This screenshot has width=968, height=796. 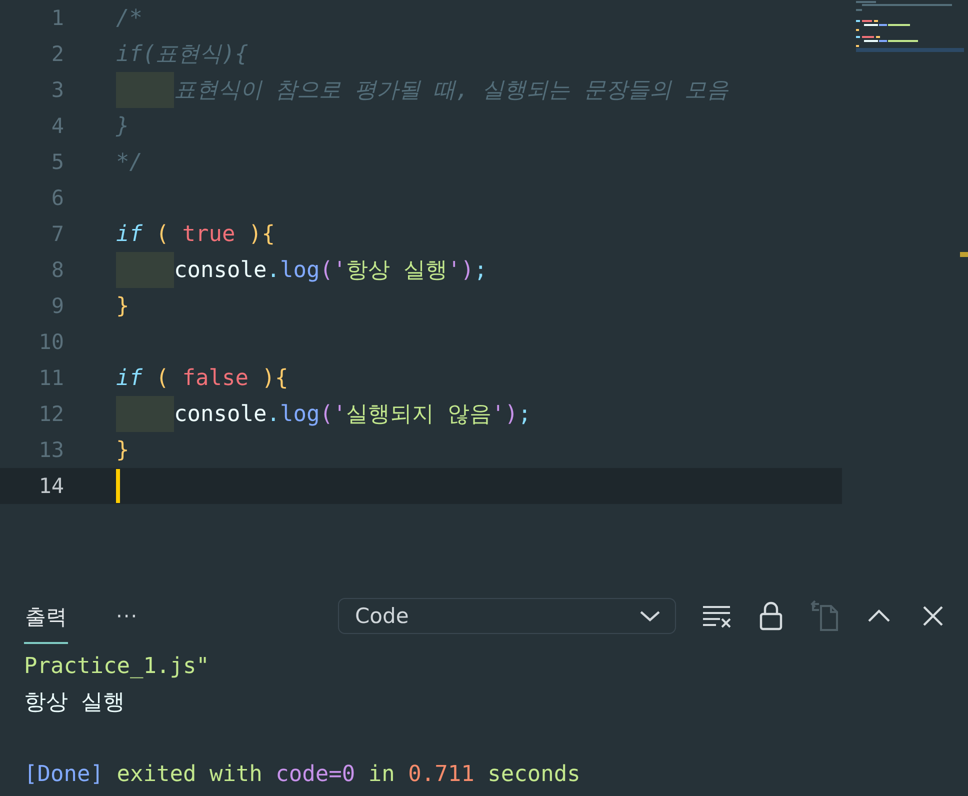 What do you see at coordinates (451, 91) in the screenshot?
I see `code-comment: 표현식이 참으로 평가될 때, 실행되는 문장들의 모음` at bounding box center [451, 91].